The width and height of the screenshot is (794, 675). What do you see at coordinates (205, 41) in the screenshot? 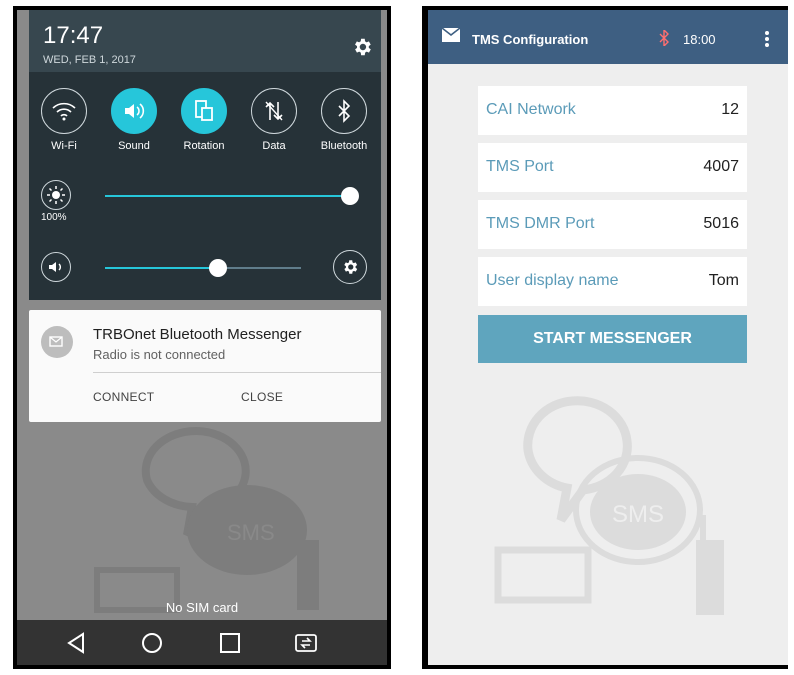
I see `quick-settings-header: 17:47 WED, FEB 1, 2017` at bounding box center [205, 41].